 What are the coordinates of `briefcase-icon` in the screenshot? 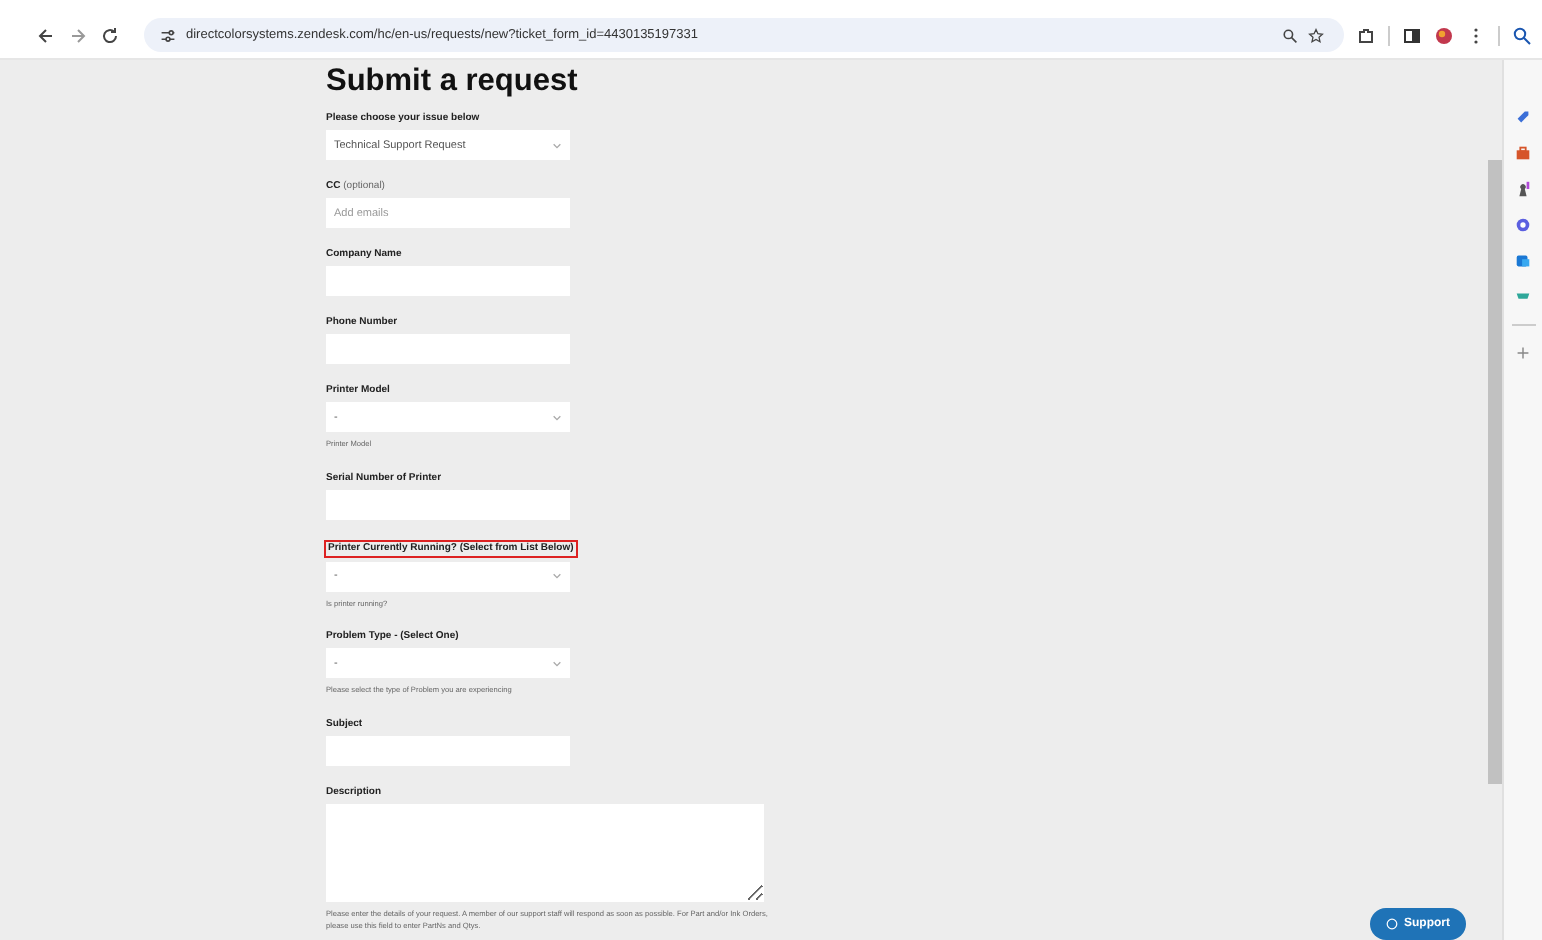 It's located at (1523, 153).